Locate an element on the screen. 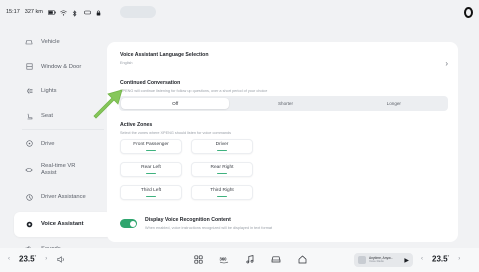 This screenshot has height=272, width=479. clock: 15:17 is located at coordinates (13, 12).